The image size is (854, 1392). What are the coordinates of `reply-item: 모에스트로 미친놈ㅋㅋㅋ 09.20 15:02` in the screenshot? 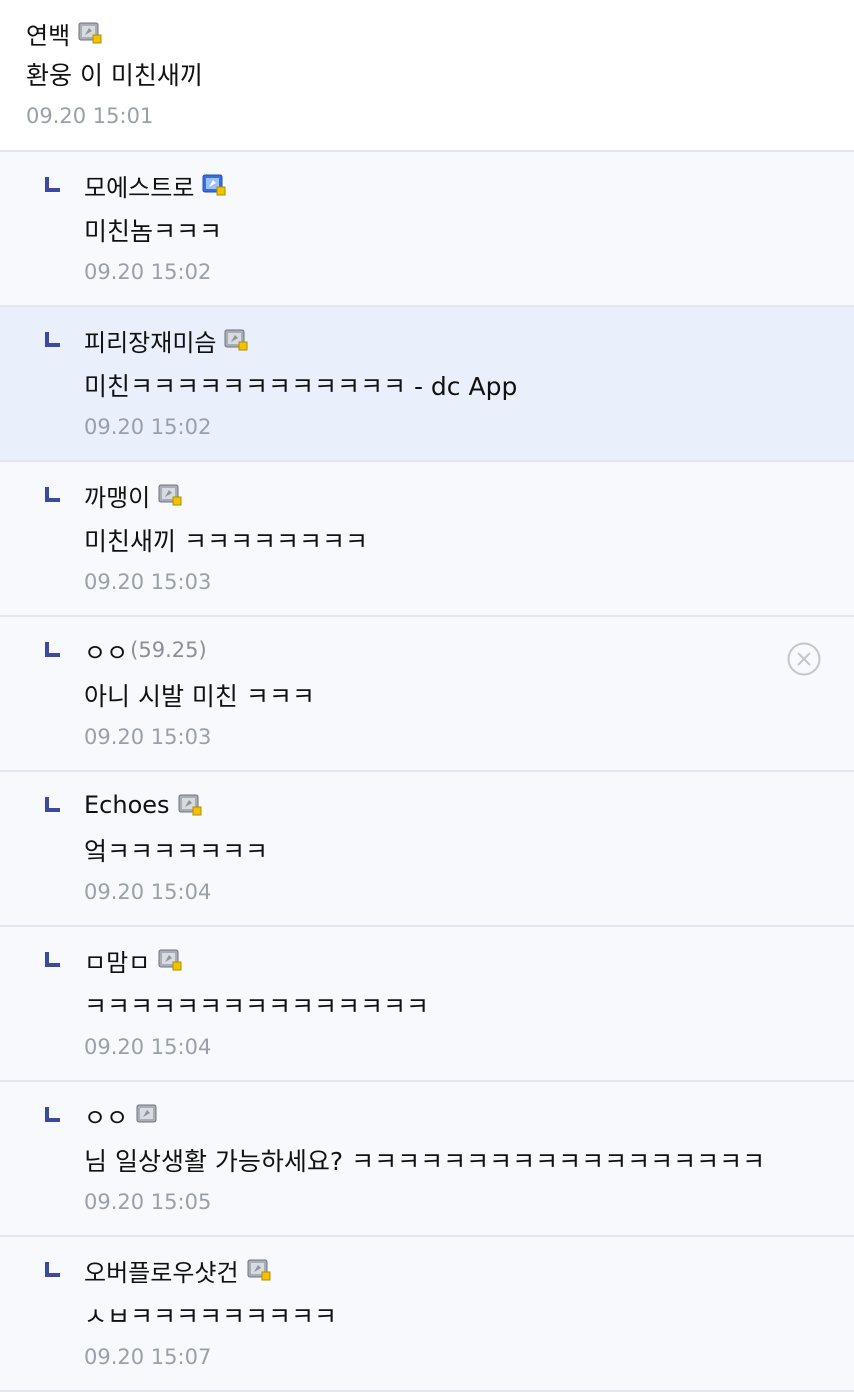 It's located at (427, 229).